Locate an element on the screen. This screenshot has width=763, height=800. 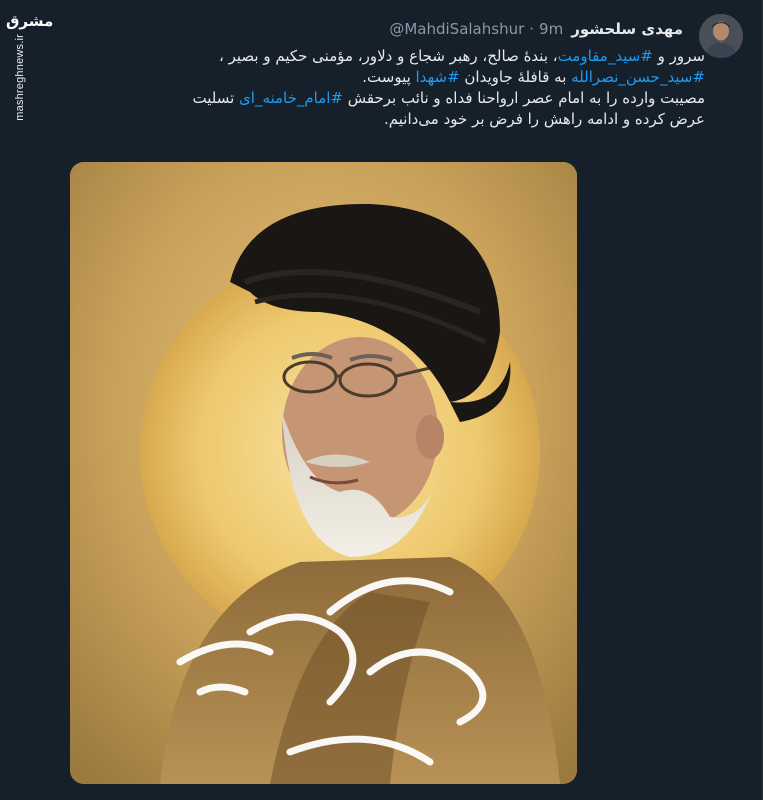
text-segment: پیوست. is located at coordinates (389, 77).